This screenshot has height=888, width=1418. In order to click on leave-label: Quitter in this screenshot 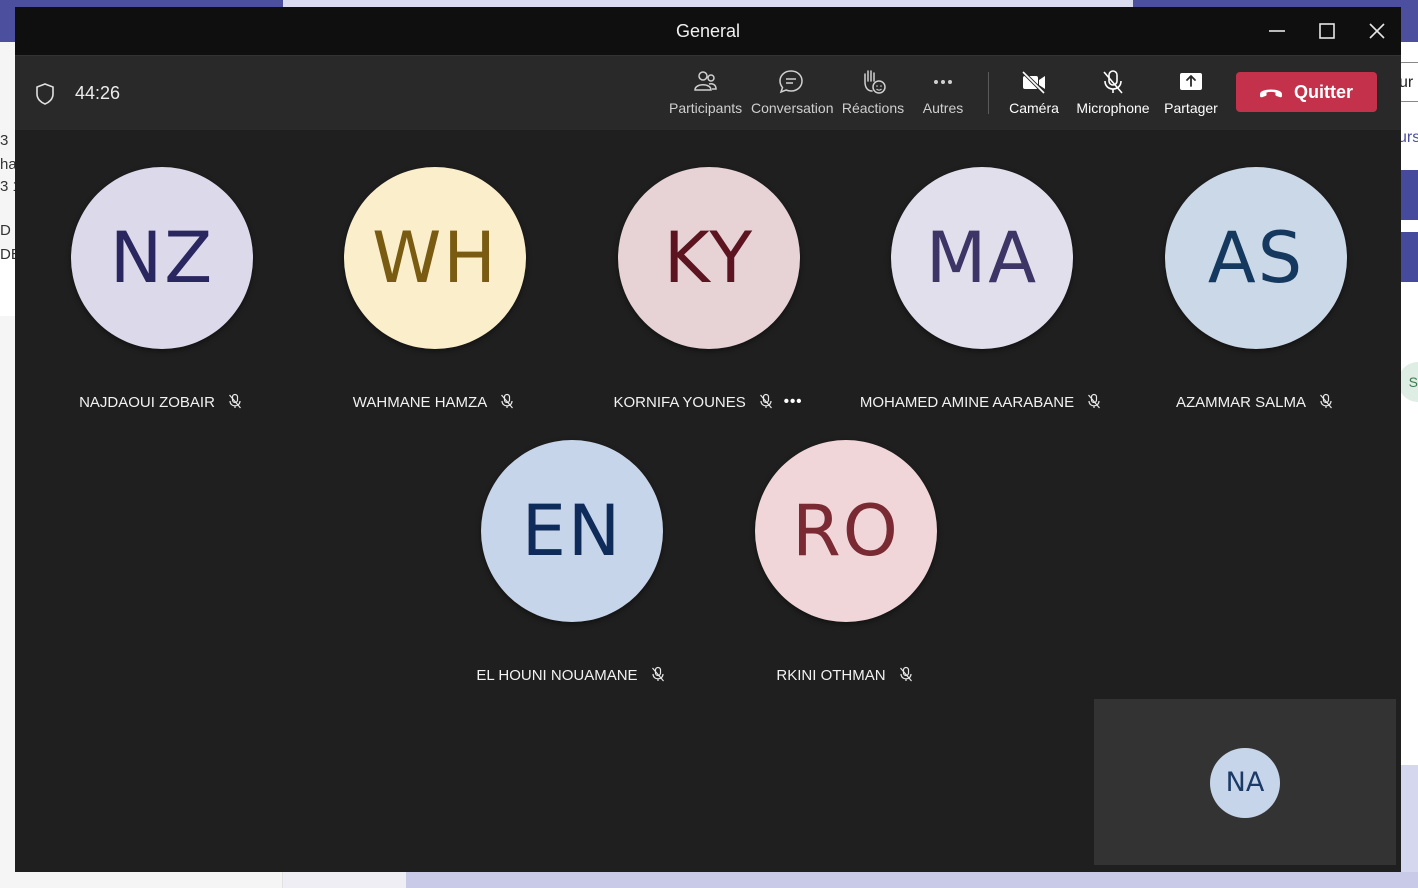, I will do `click(1324, 92)`.